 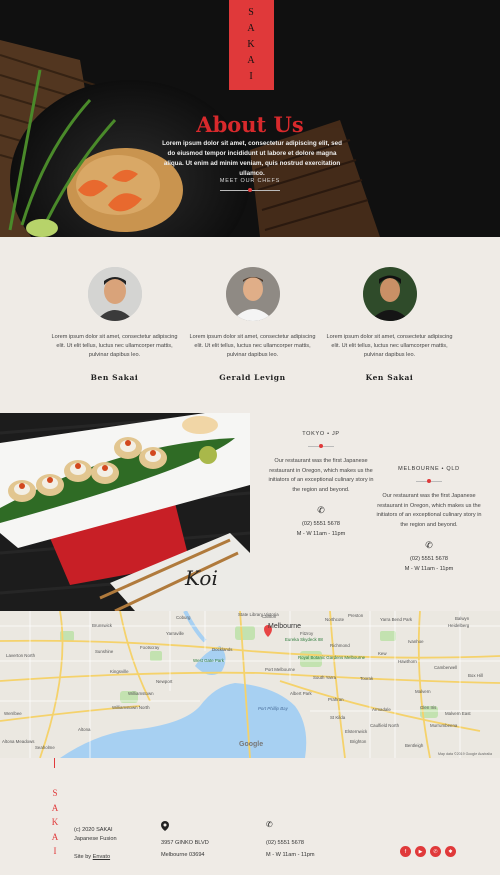 I want to click on envato-link: Envato, so click(x=101, y=857).